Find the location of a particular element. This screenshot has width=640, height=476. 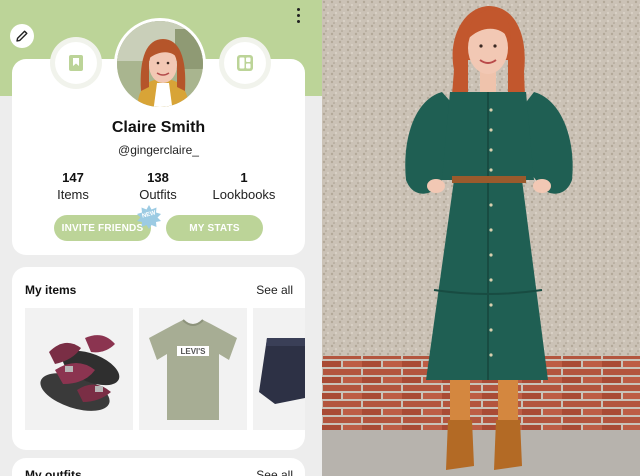

stat-lookbooks: 1 Lookbooks is located at coordinates (244, 186).